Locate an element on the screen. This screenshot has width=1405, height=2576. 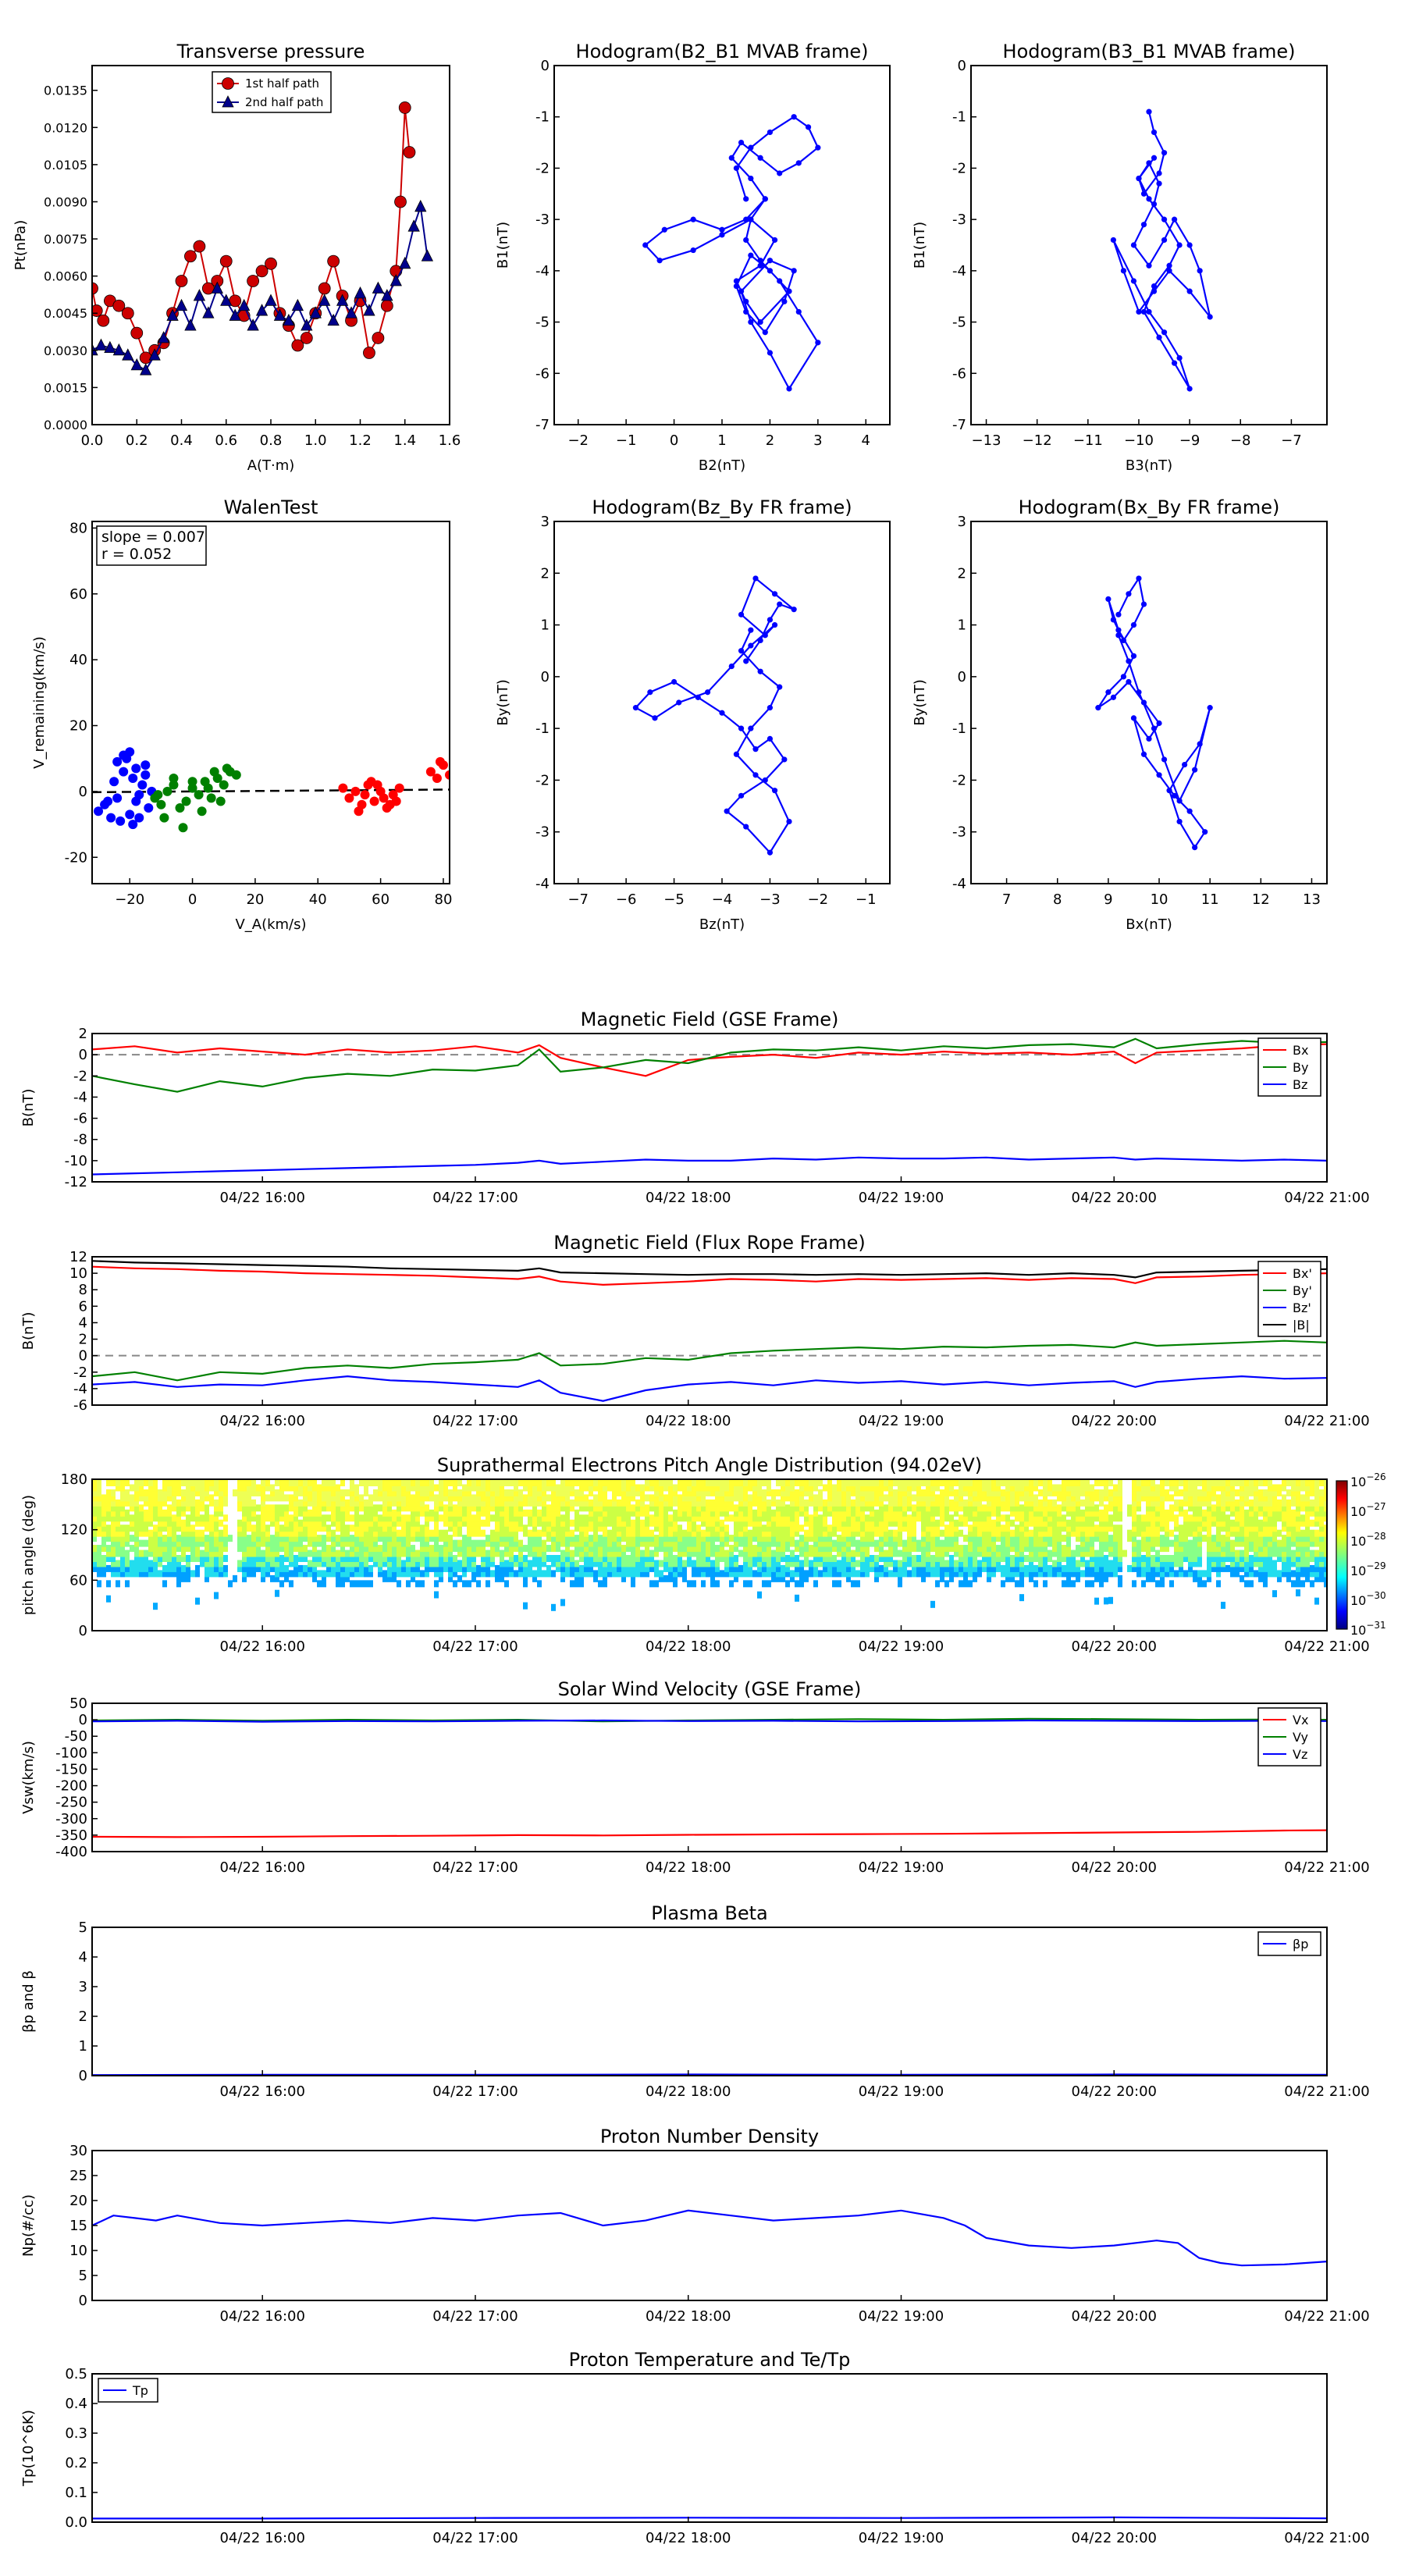
x-tick-label: 04/22 18:00 is located at coordinates (688, 2091).